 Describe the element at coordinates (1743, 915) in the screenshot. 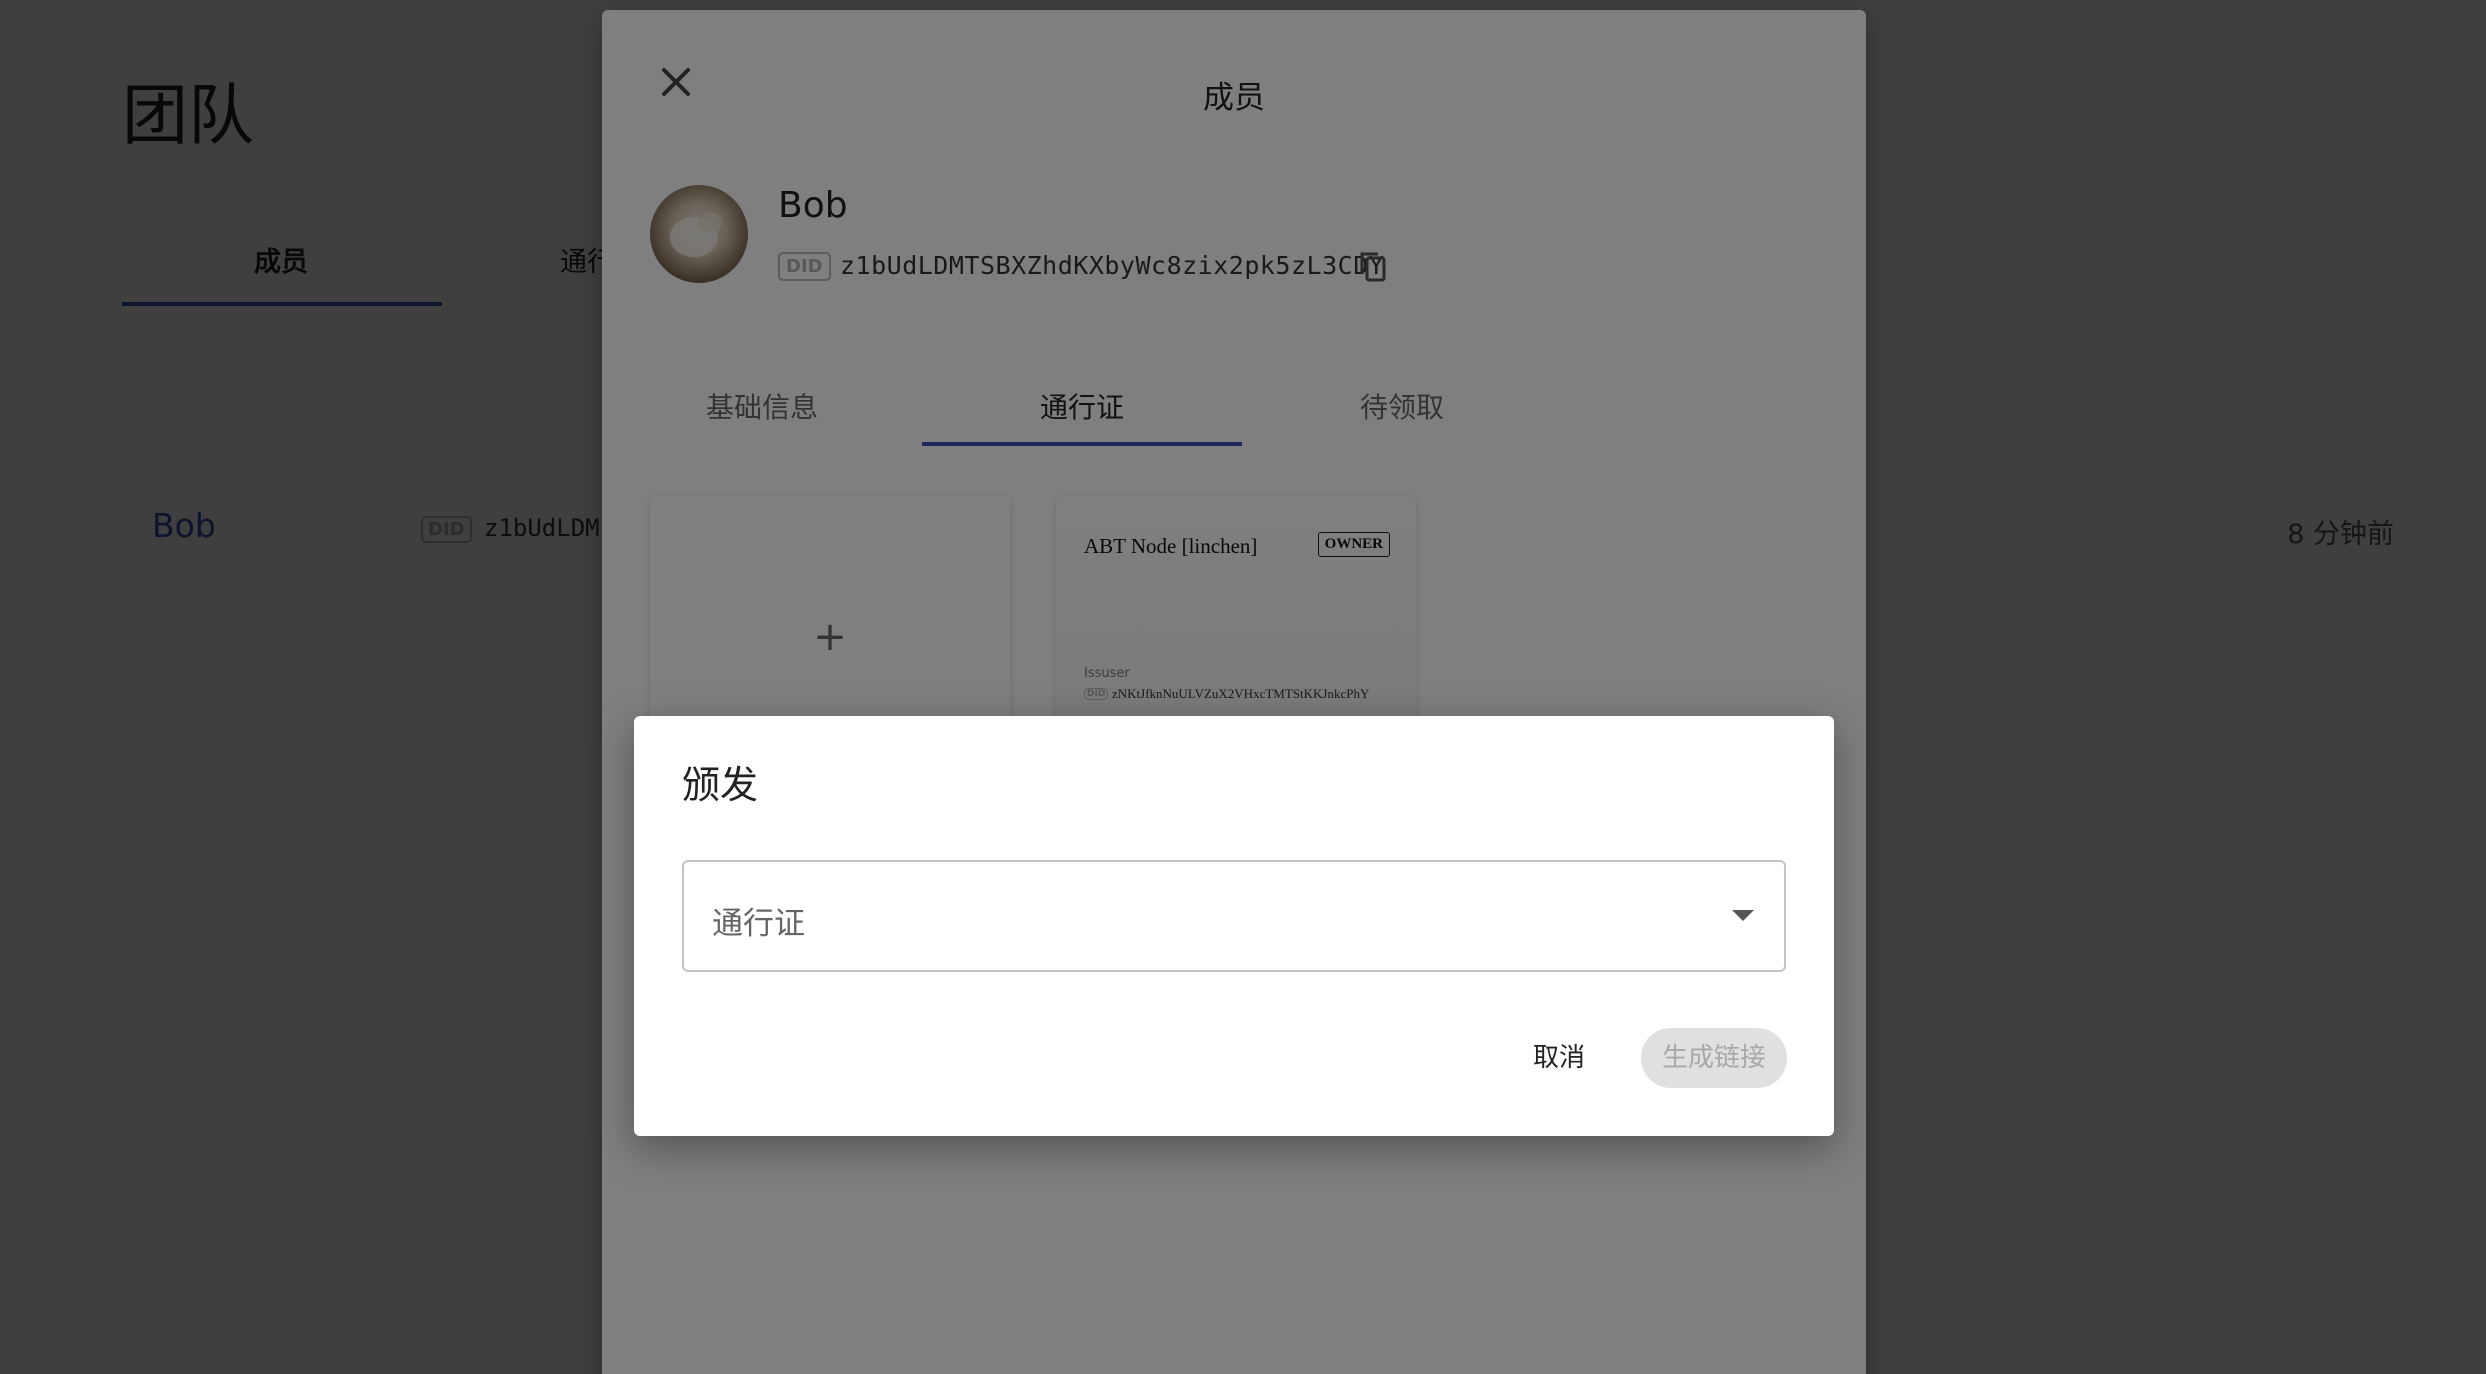

I see `caret-down-icon` at that location.